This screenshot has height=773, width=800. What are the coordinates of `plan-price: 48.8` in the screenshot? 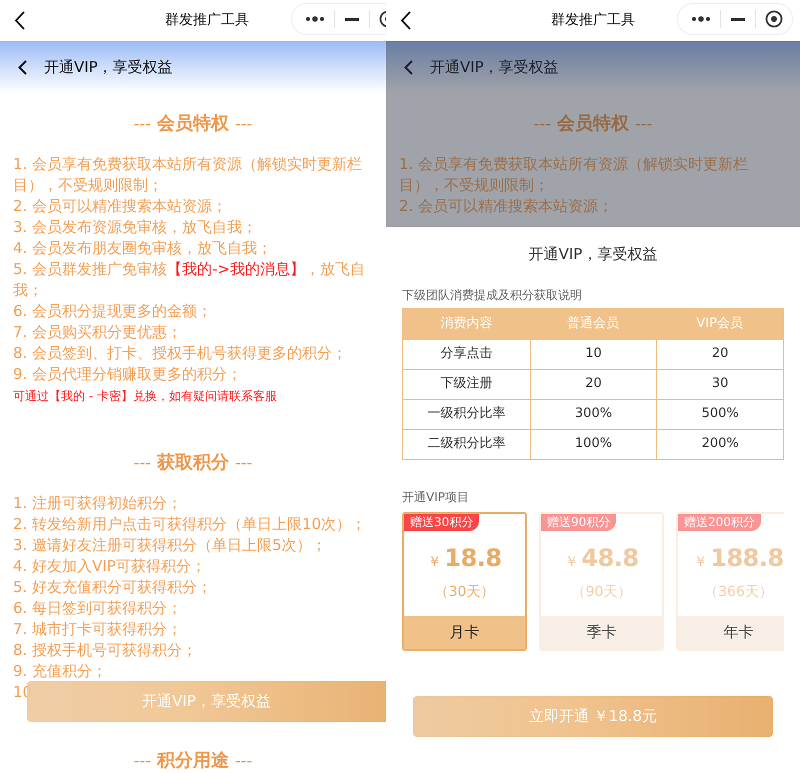 It's located at (610, 558).